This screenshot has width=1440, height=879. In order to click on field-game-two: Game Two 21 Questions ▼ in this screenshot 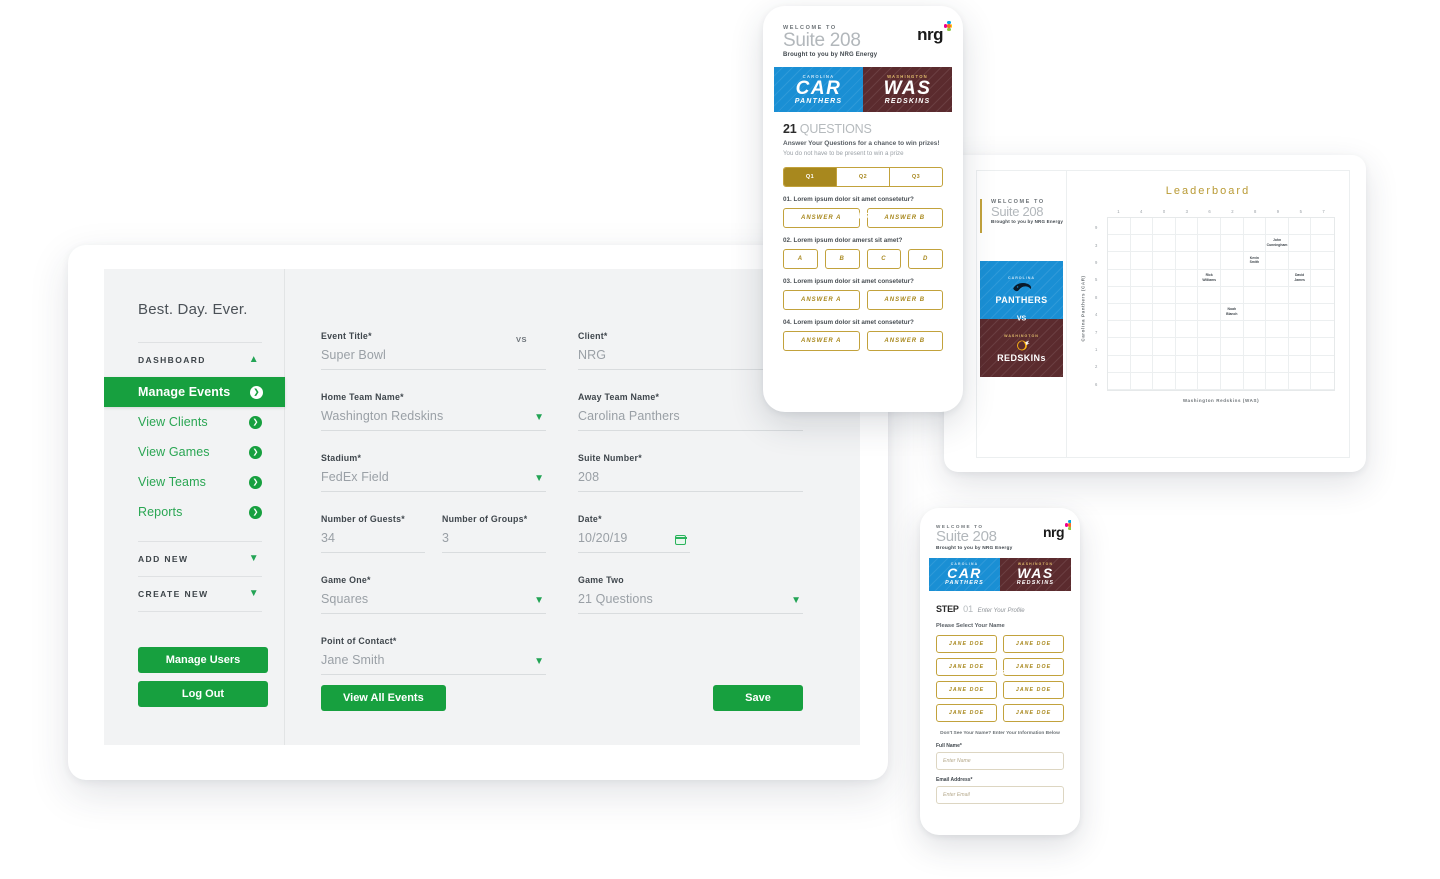, I will do `click(690, 594)`.